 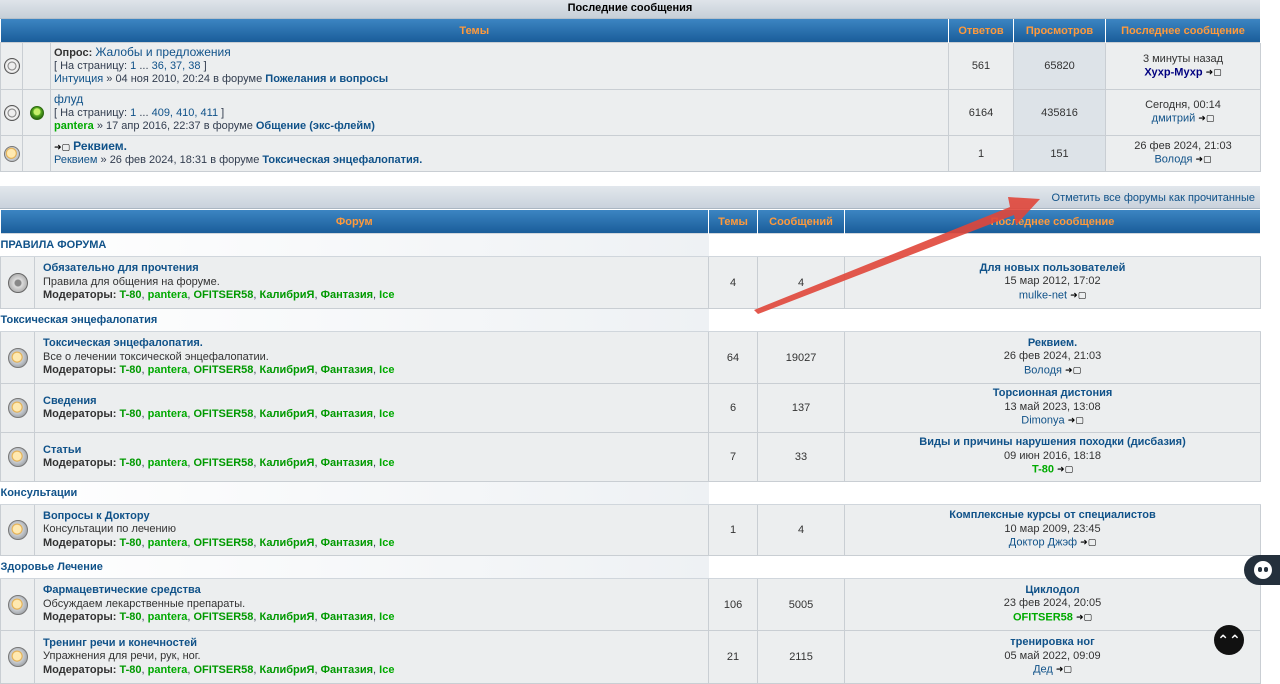 What do you see at coordinates (62, 450) in the screenshot?
I see `forum-name-link: Статьи` at bounding box center [62, 450].